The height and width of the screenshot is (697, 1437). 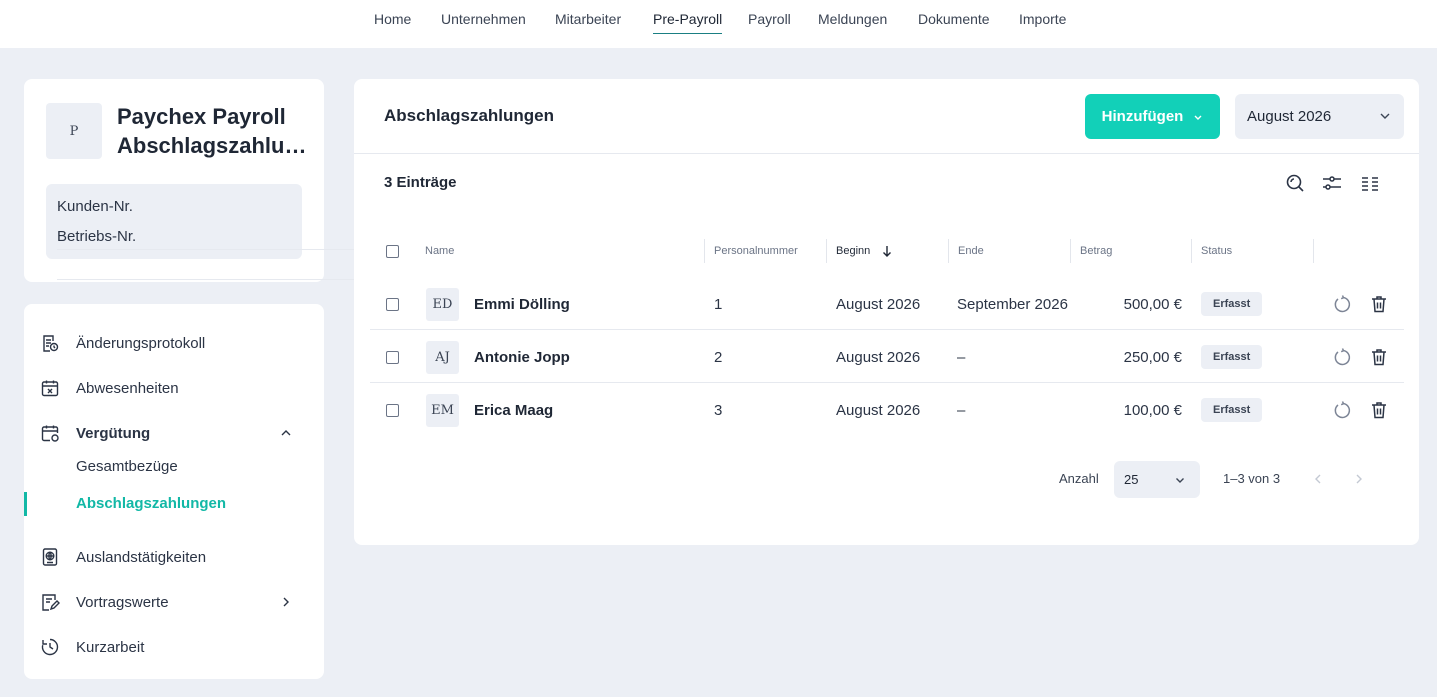 I want to click on column-status: Status, so click(x=1211, y=251).